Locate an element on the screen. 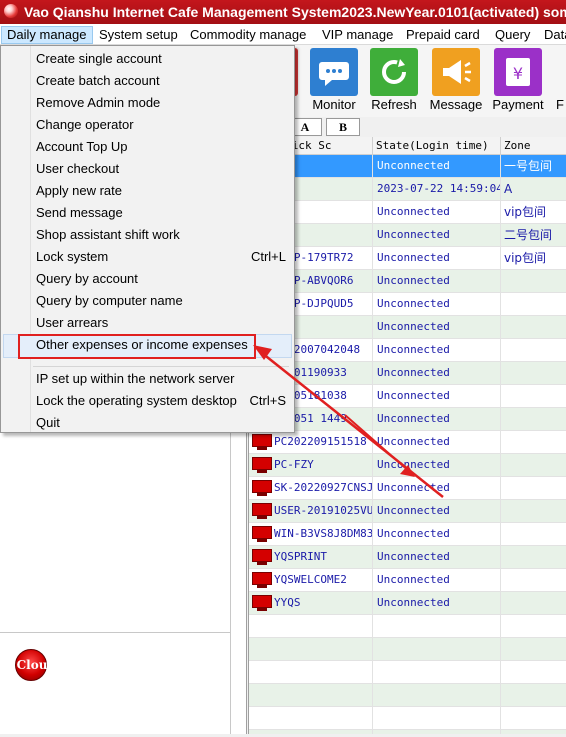 Image resolution: width=566 pixels, height=737 pixels. menu-item-send-message: Send message is located at coordinates (147, 213).